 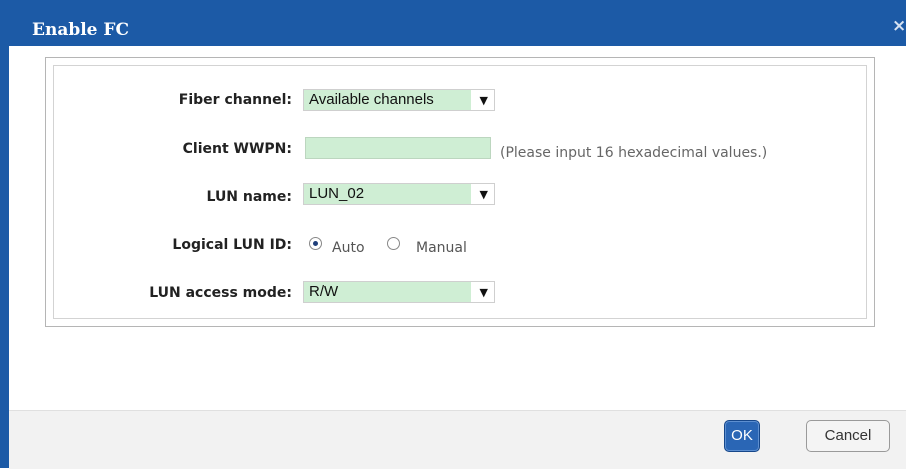 What do you see at coordinates (387, 194) in the screenshot?
I see `lun-name-value: LUN_02` at bounding box center [387, 194].